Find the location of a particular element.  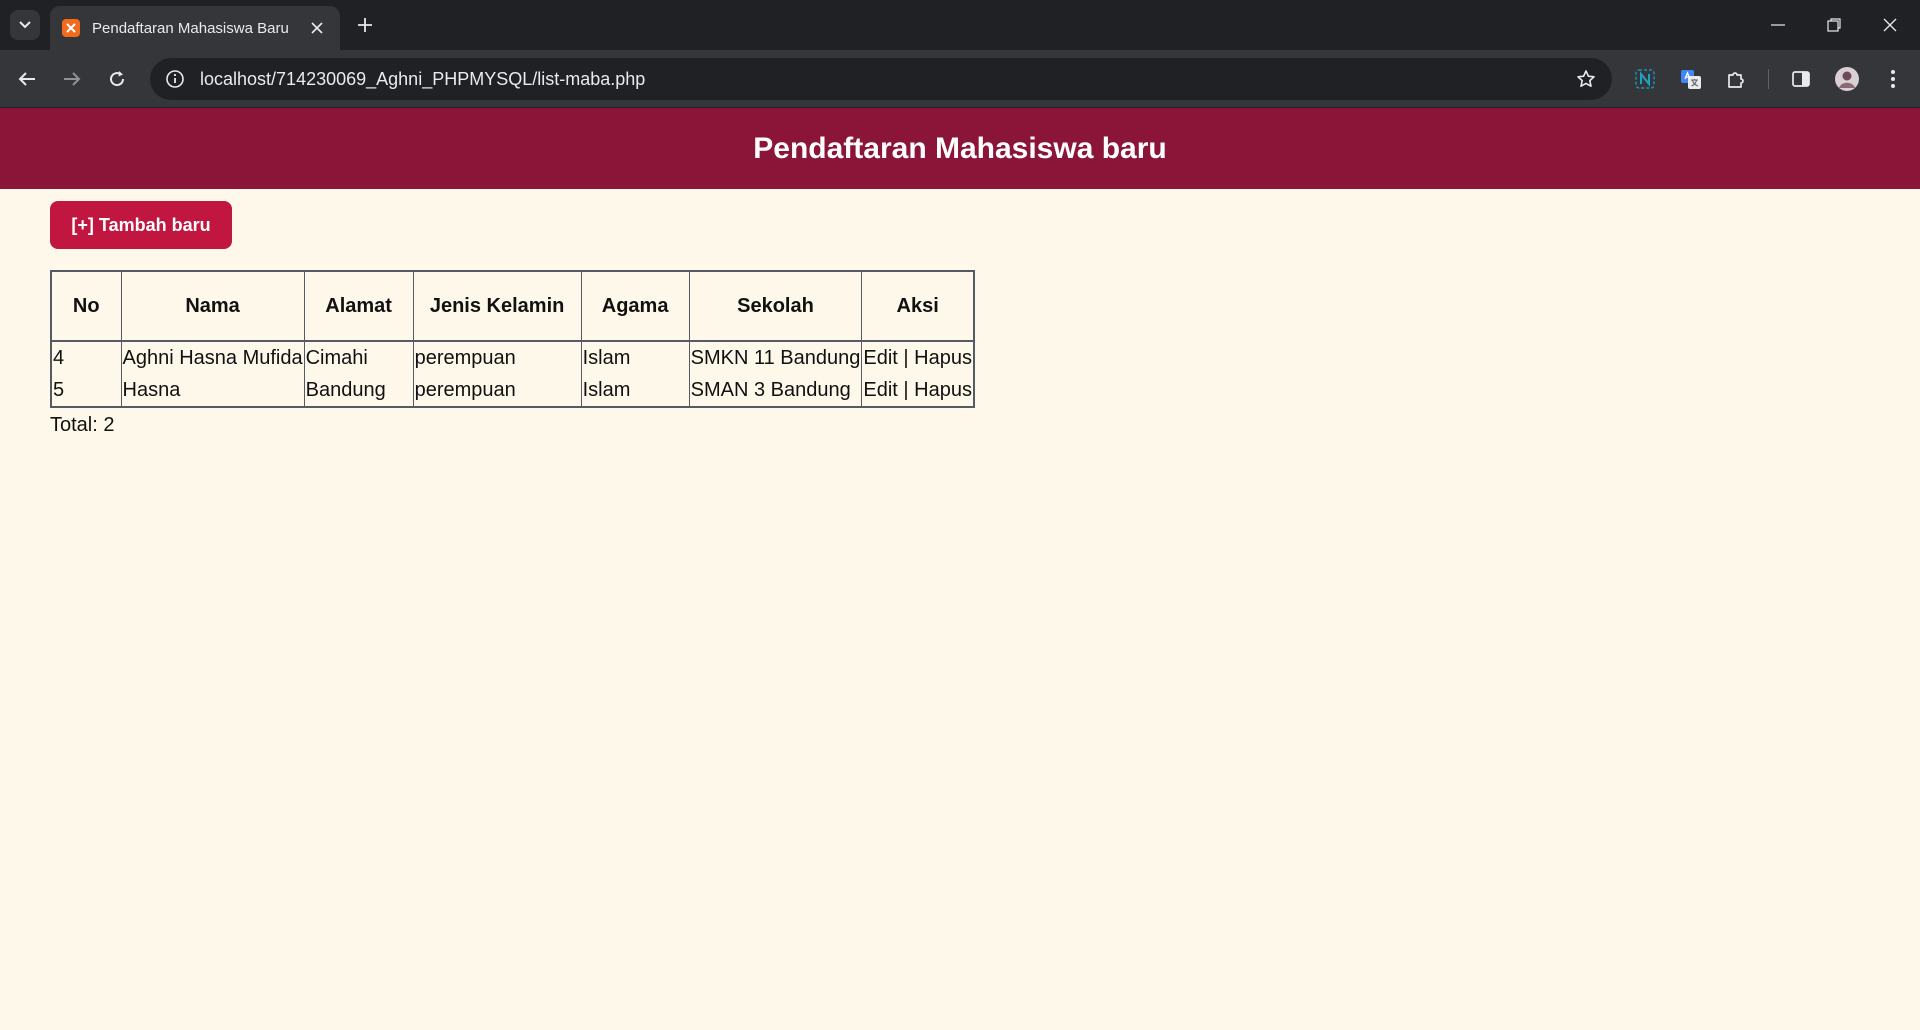

close-window-icon is located at coordinates (1890, 25).